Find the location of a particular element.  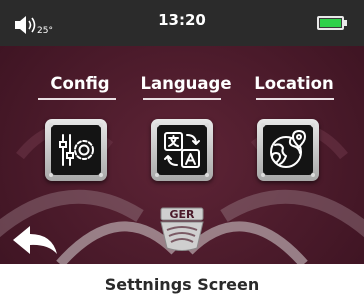

ger-logo: GER is located at coordinates (182, 229).